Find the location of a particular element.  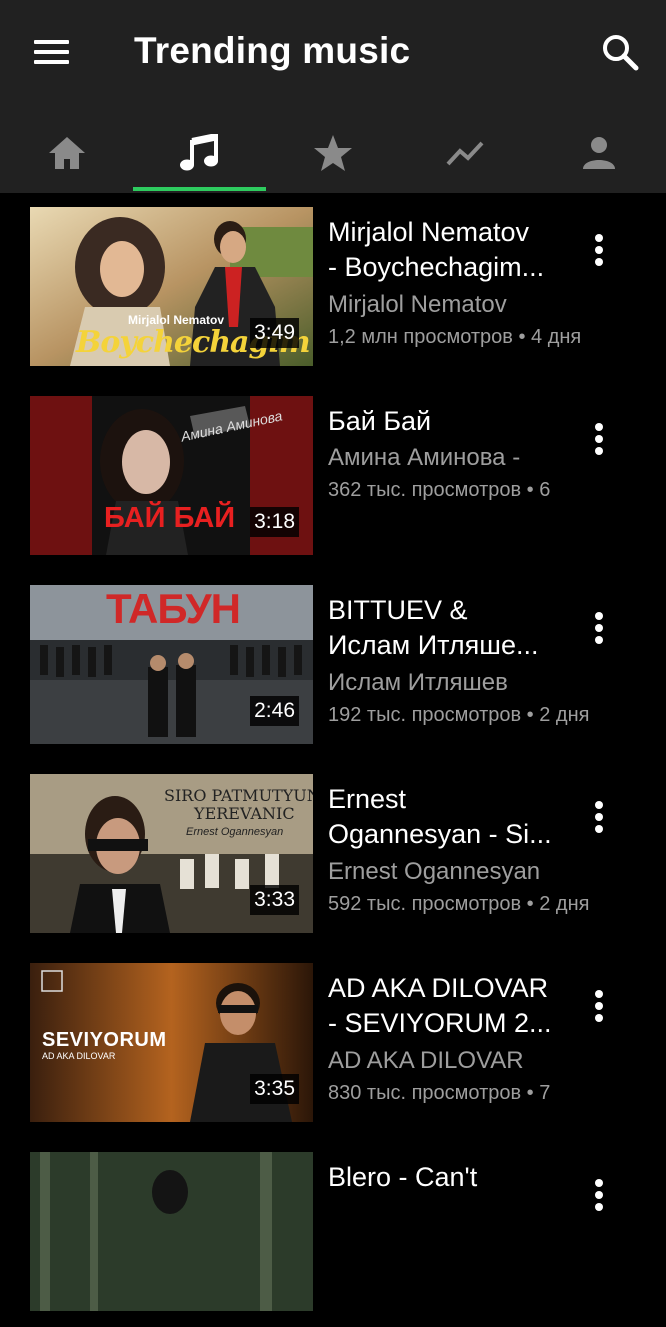

video-meta: 1,2 млн просмотров • 4 дня is located at coordinates (455, 337).